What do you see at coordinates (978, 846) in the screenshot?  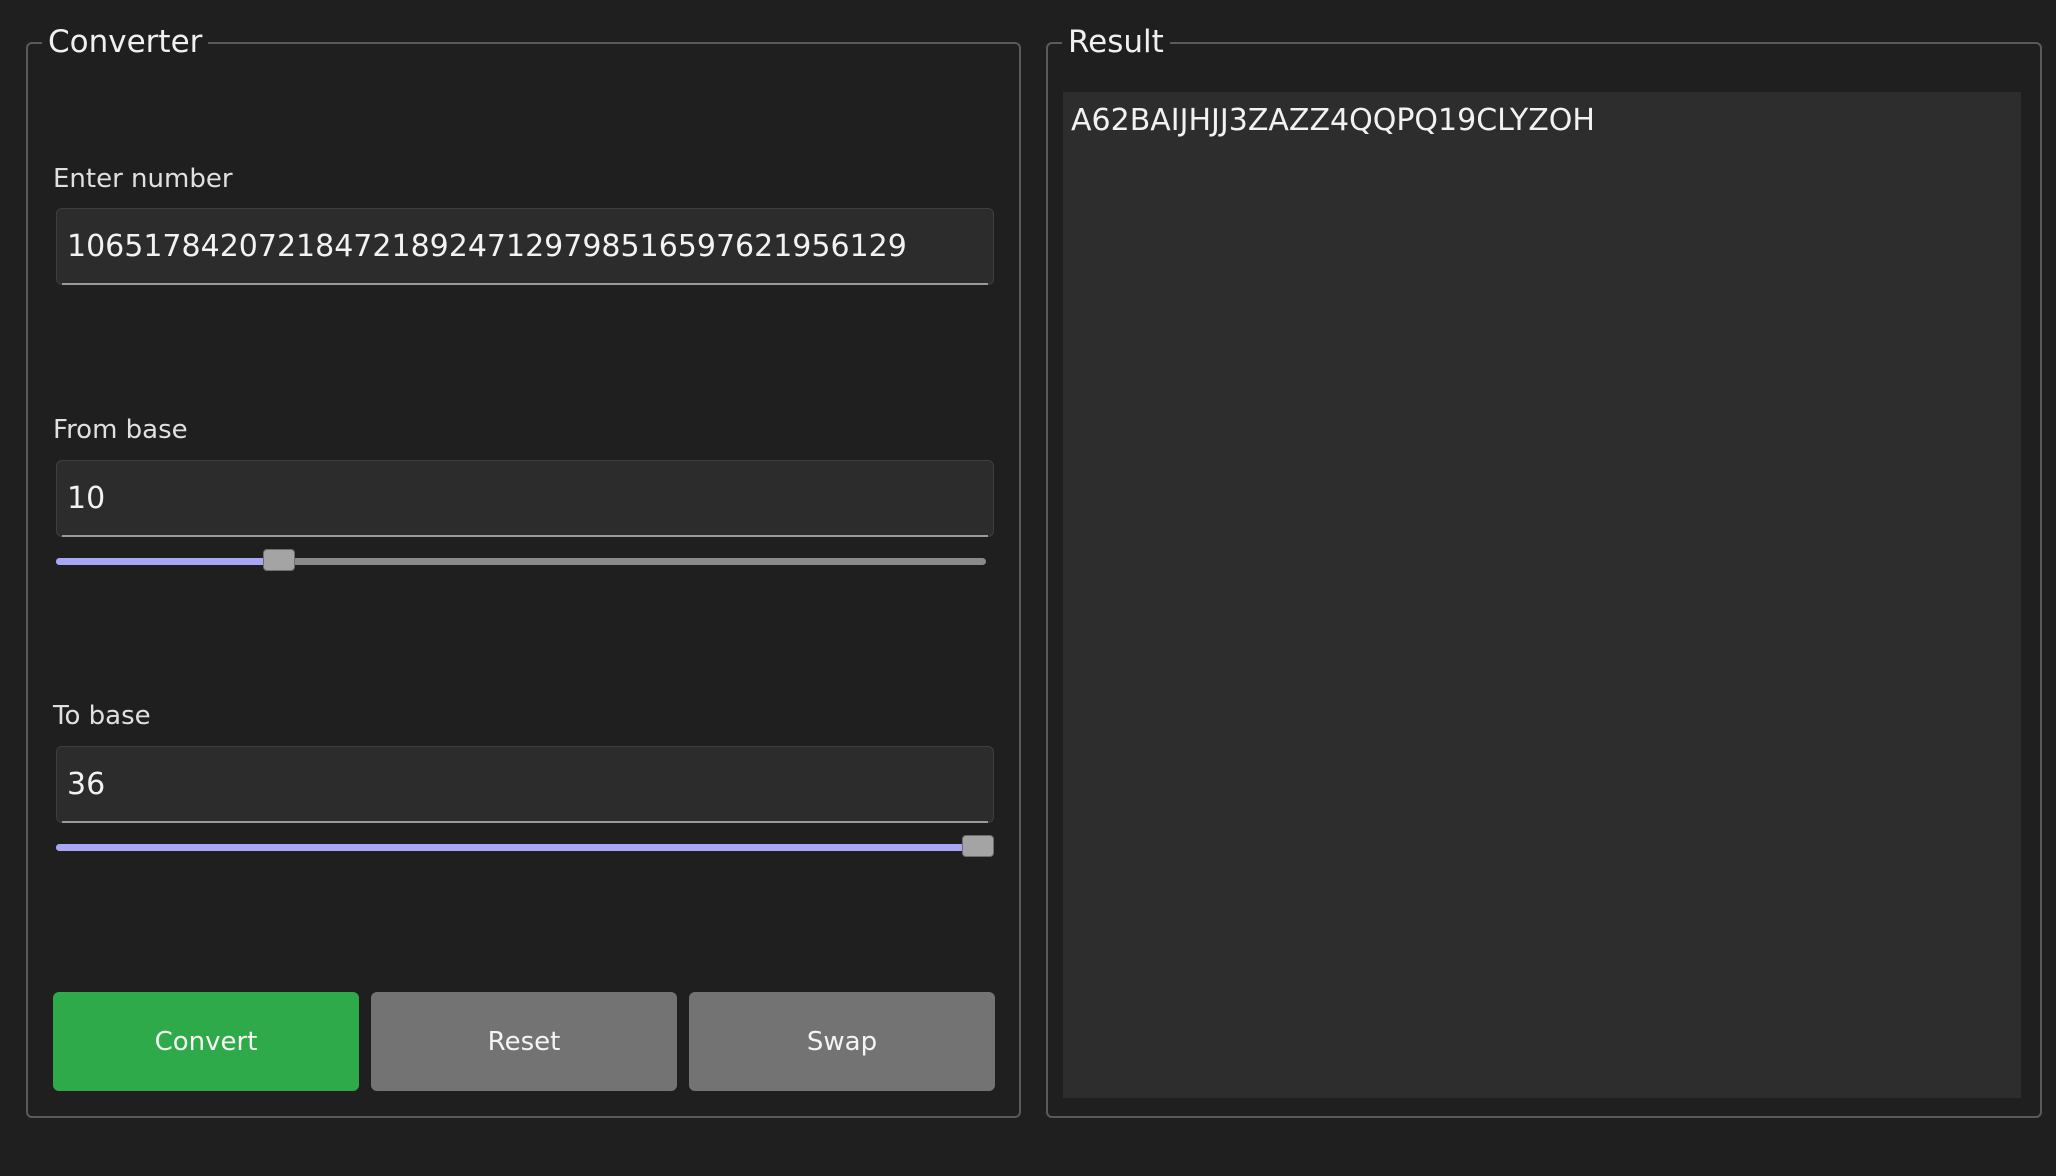 I see `to-base-slider-handle` at bounding box center [978, 846].